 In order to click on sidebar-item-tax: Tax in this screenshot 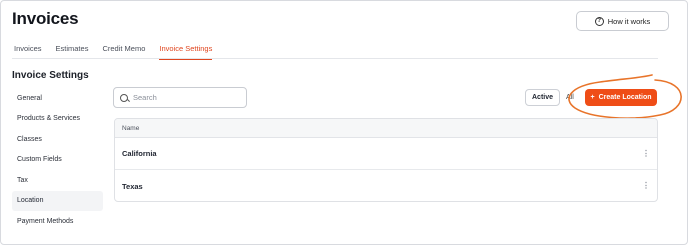, I will do `click(57, 180)`.